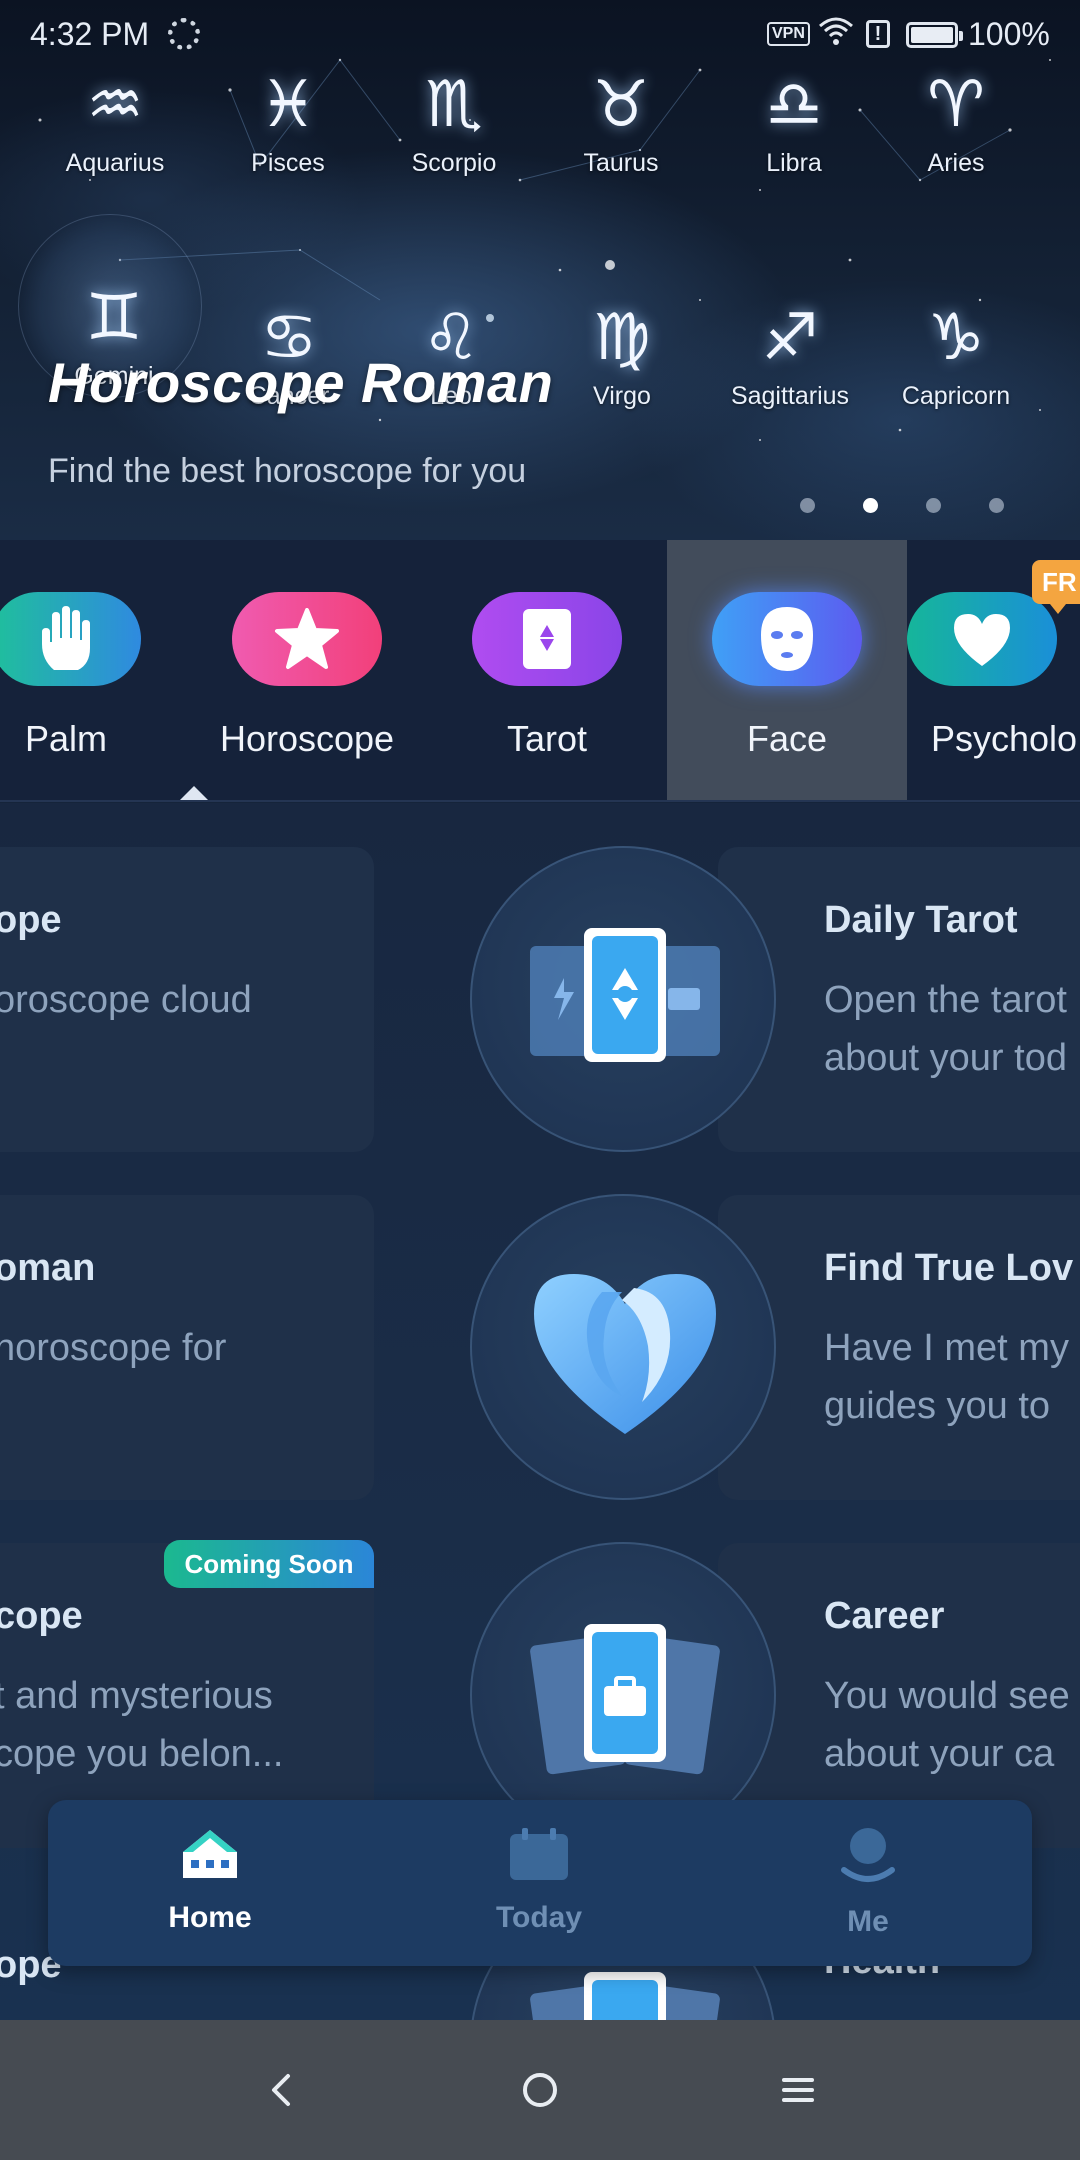 This screenshot has height=2160, width=1080. I want to click on zodiac-sagittarius: ♐ Sagittarius, so click(790, 354).